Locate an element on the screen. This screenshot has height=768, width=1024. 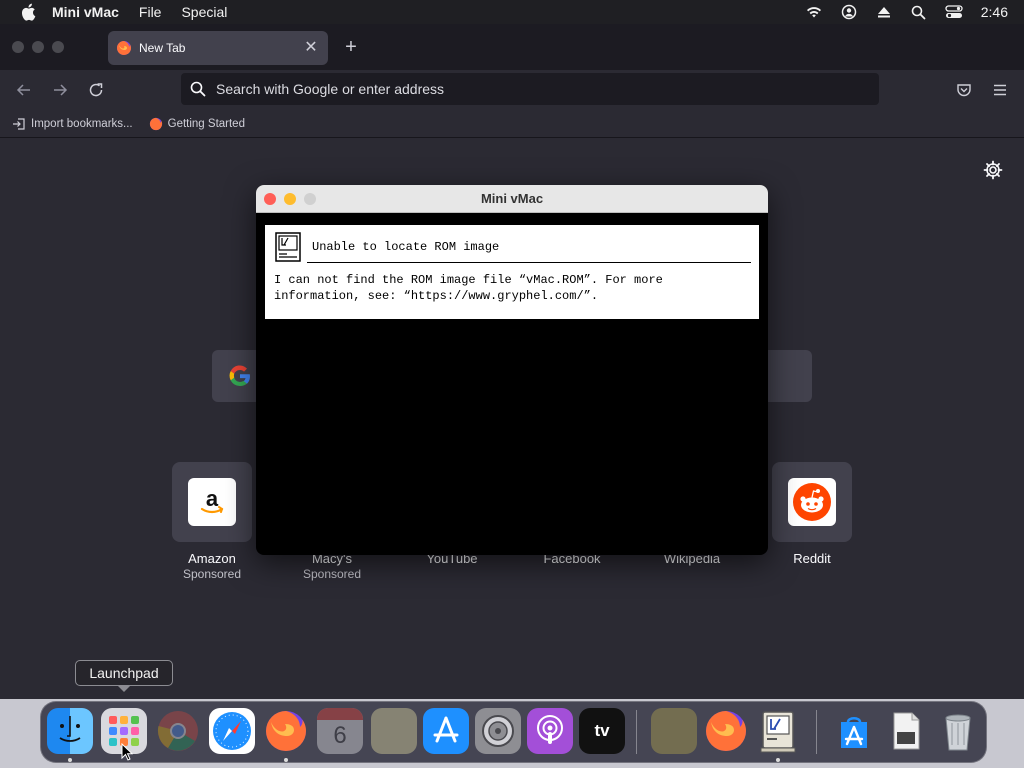
bookmark-getting-started: Getting Started is located at coordinates (197, 124).